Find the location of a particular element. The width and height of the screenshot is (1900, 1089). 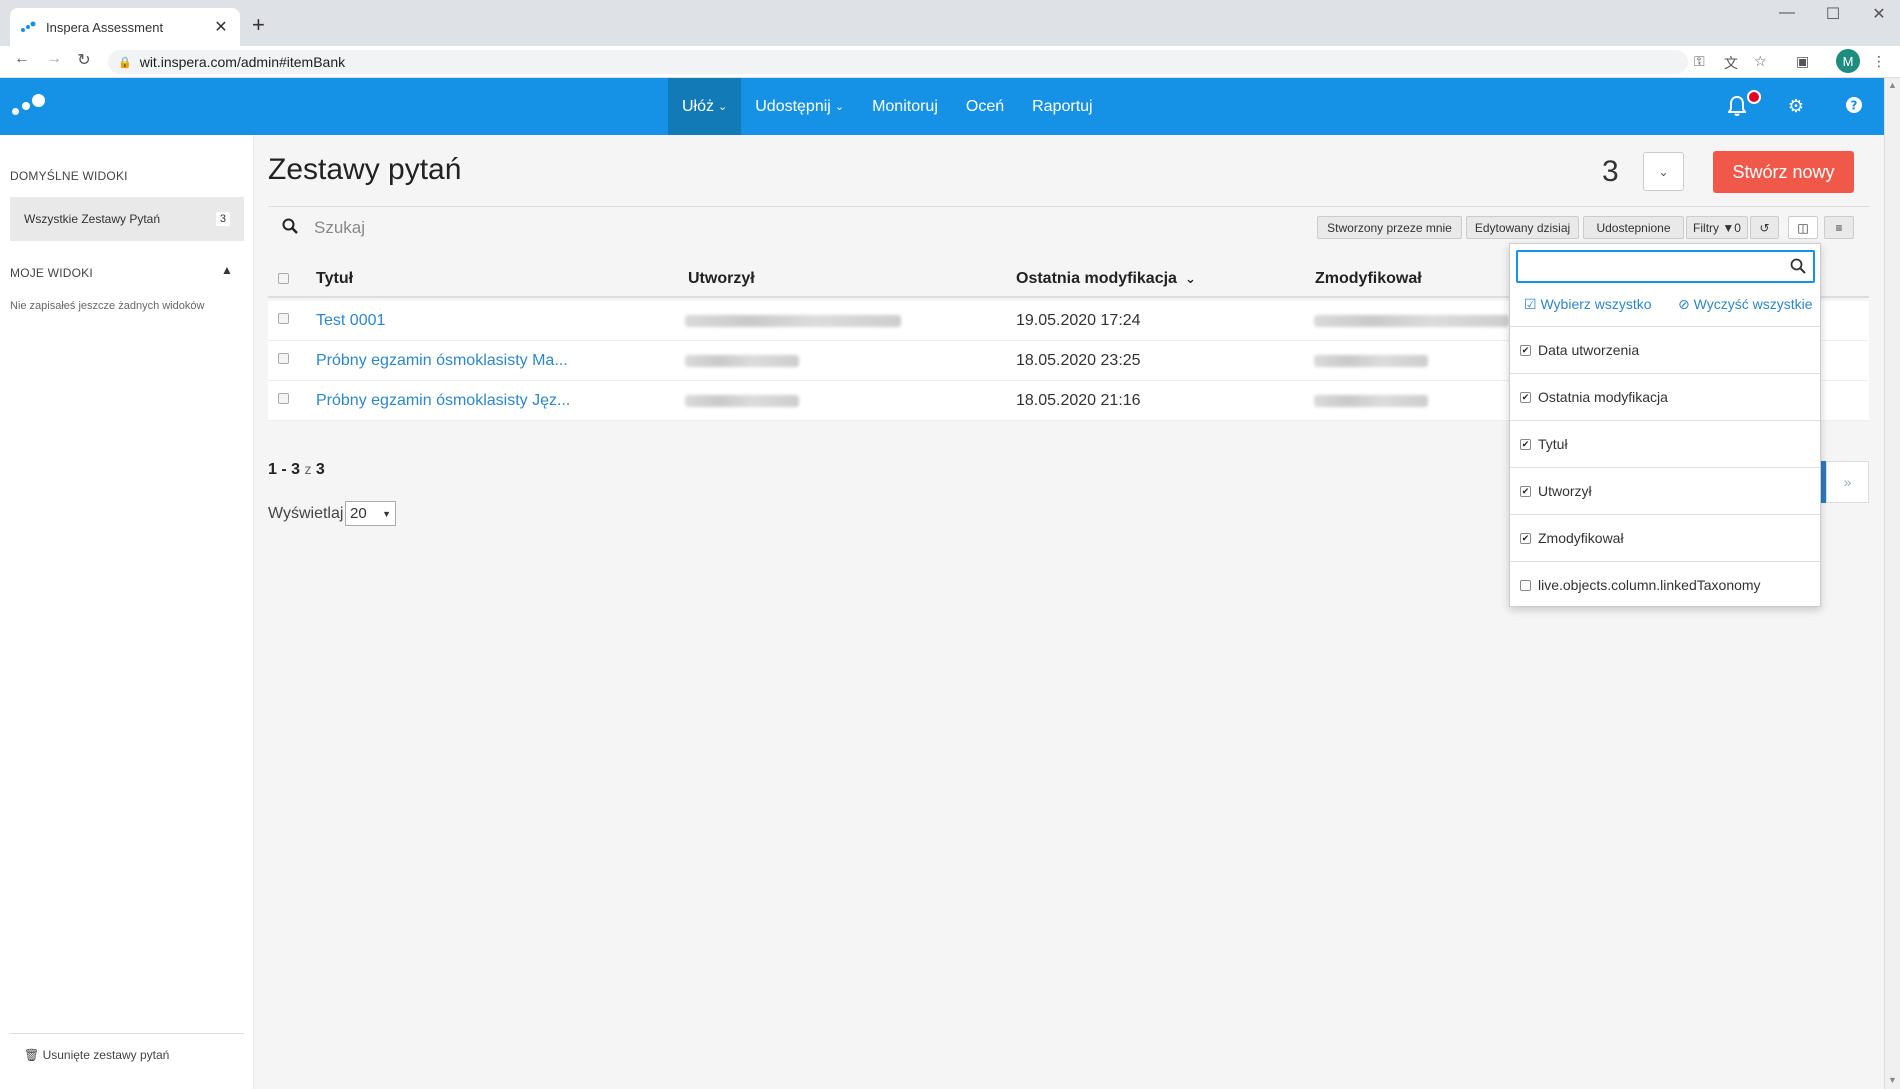

row-title-link: Test 0001 is located at coordinates (350, 321).